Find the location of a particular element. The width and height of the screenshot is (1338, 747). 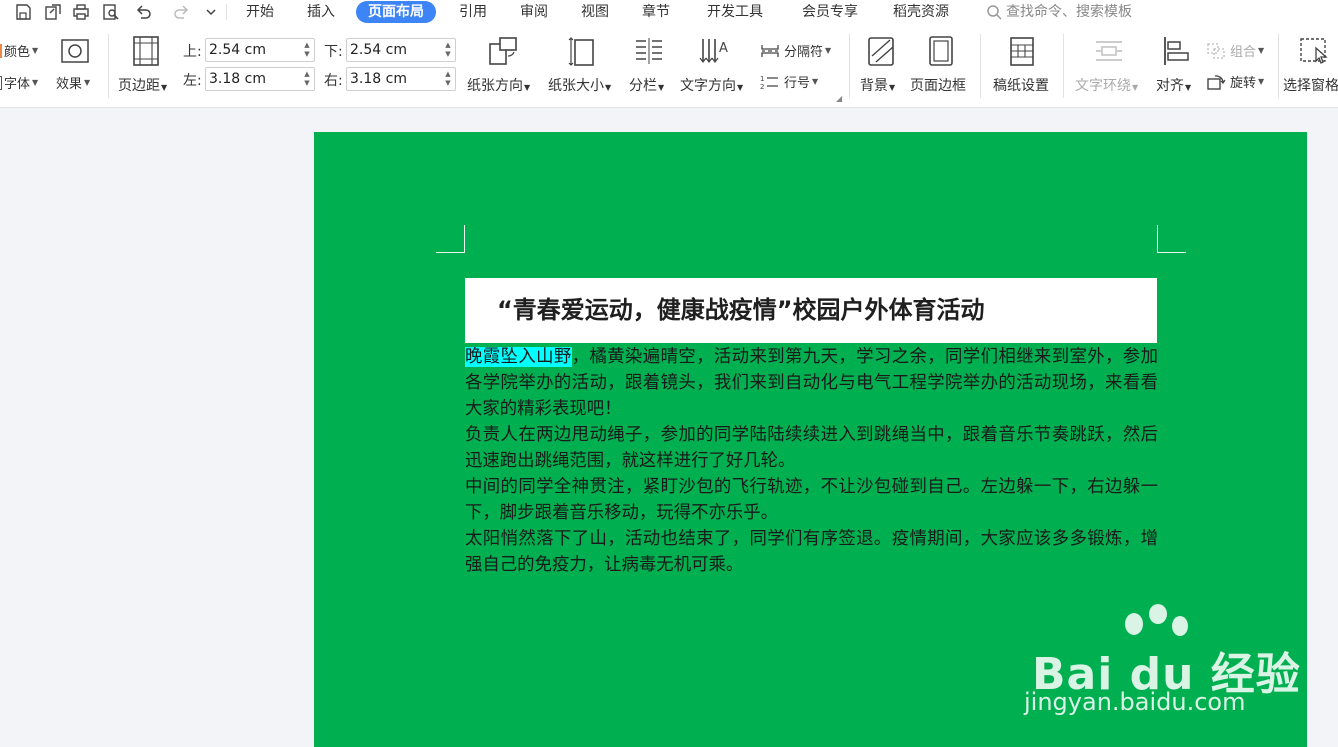

line-number-label: 行号 is located at coordinates (797, 83).